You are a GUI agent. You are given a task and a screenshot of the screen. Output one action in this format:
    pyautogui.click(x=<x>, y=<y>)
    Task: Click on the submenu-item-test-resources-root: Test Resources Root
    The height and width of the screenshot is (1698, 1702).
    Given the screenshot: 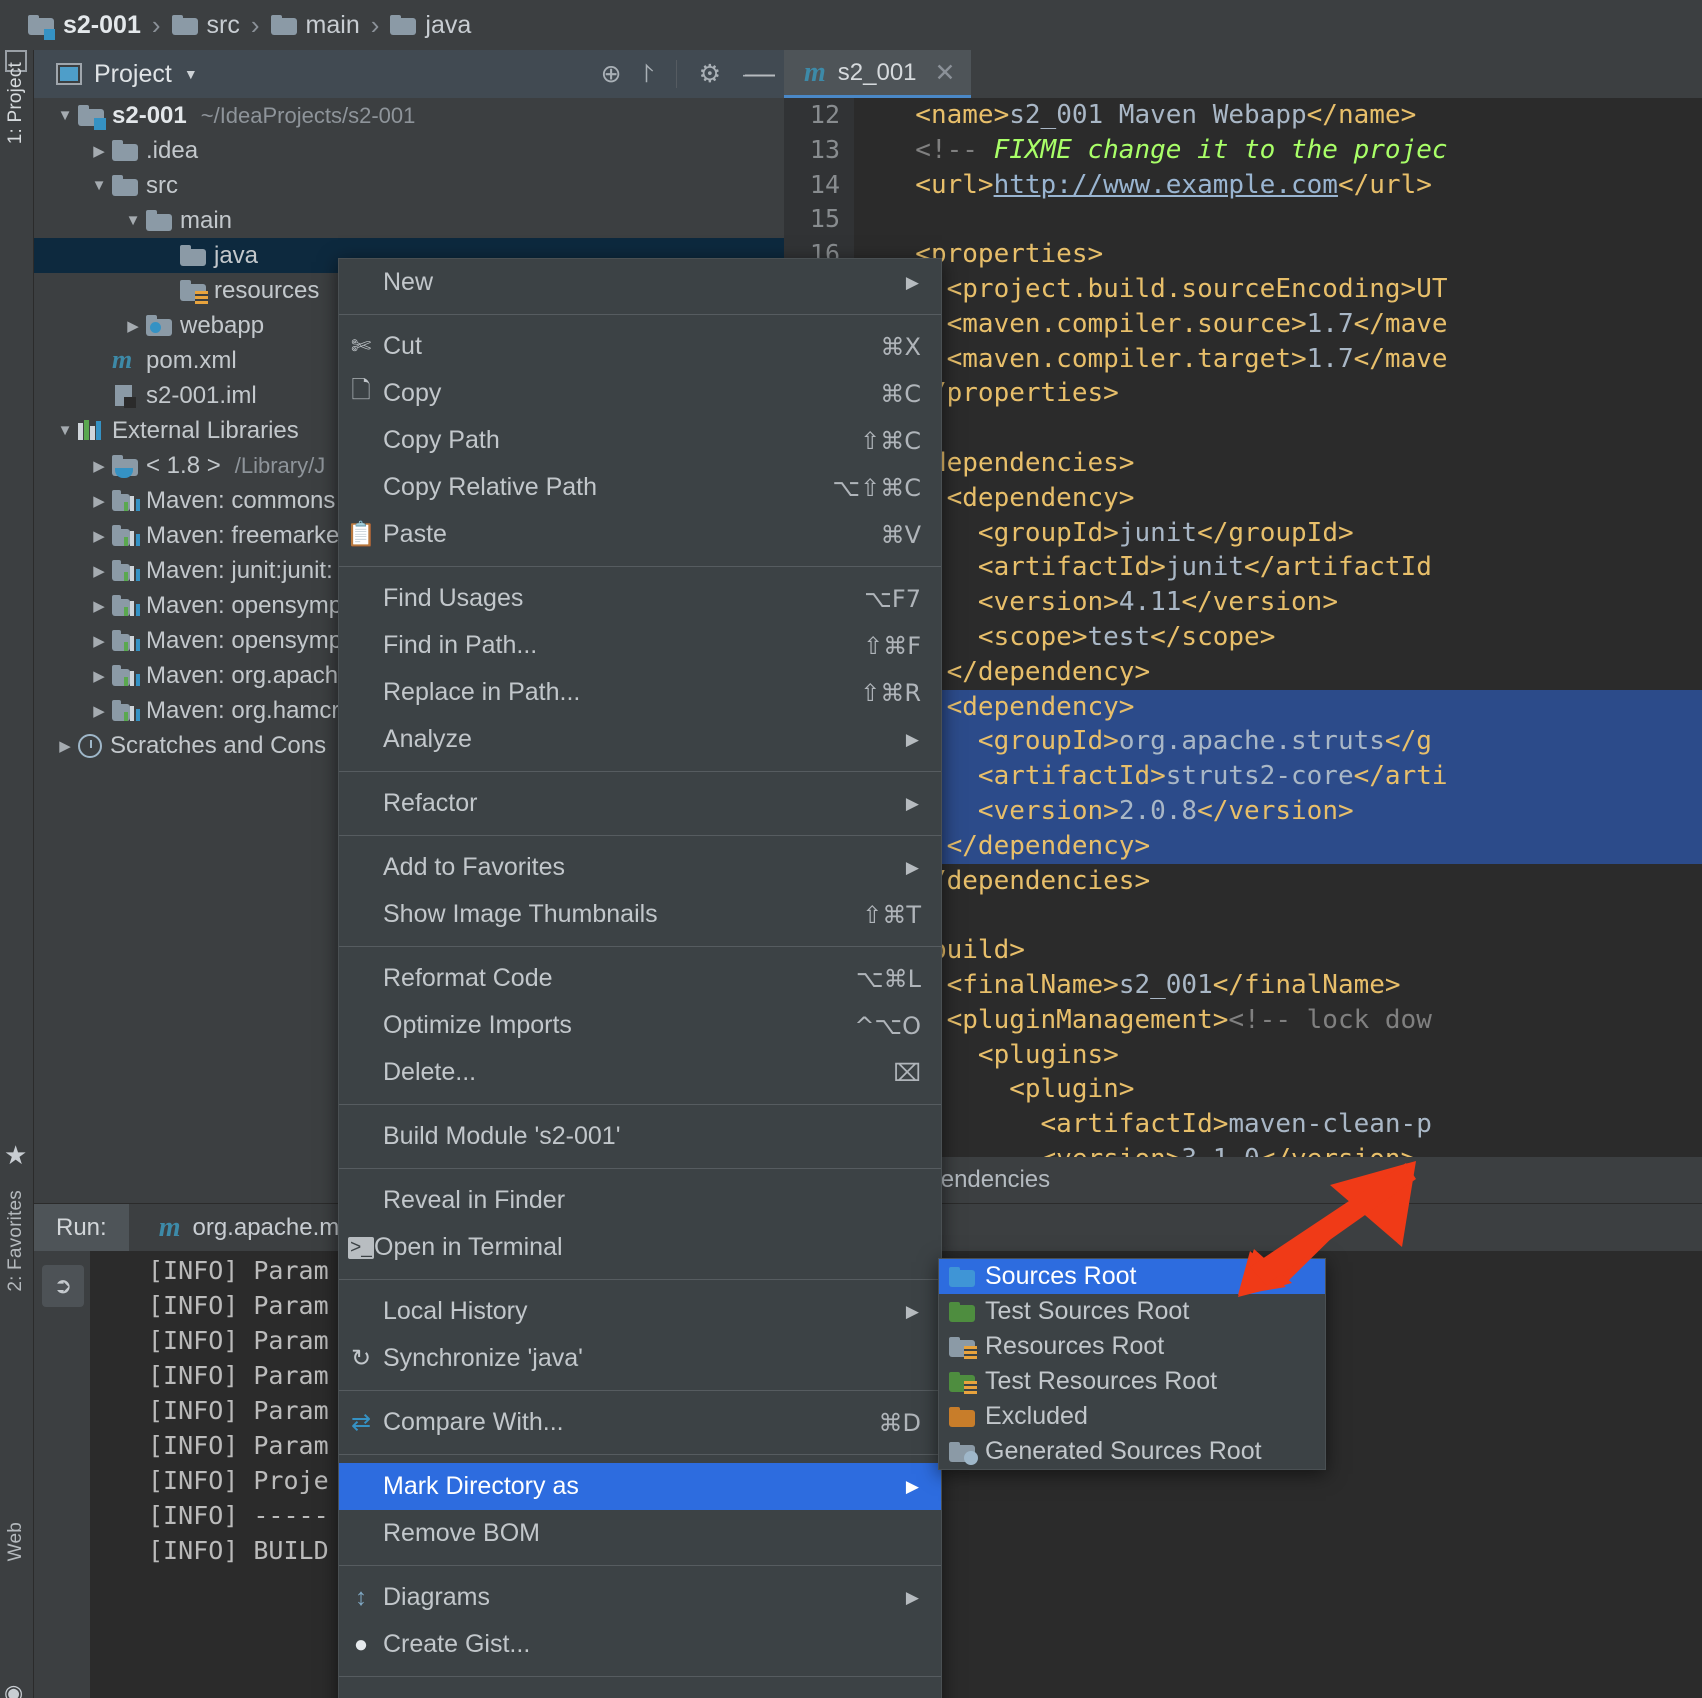 What is the action you would take?
    pyautogui.click(x=1132, y=1381)
    